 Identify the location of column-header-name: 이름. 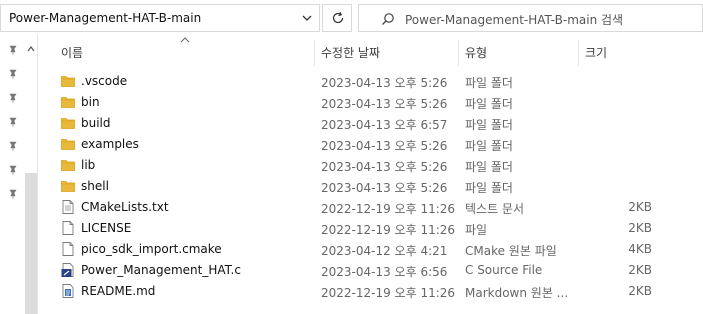
(72, 52).